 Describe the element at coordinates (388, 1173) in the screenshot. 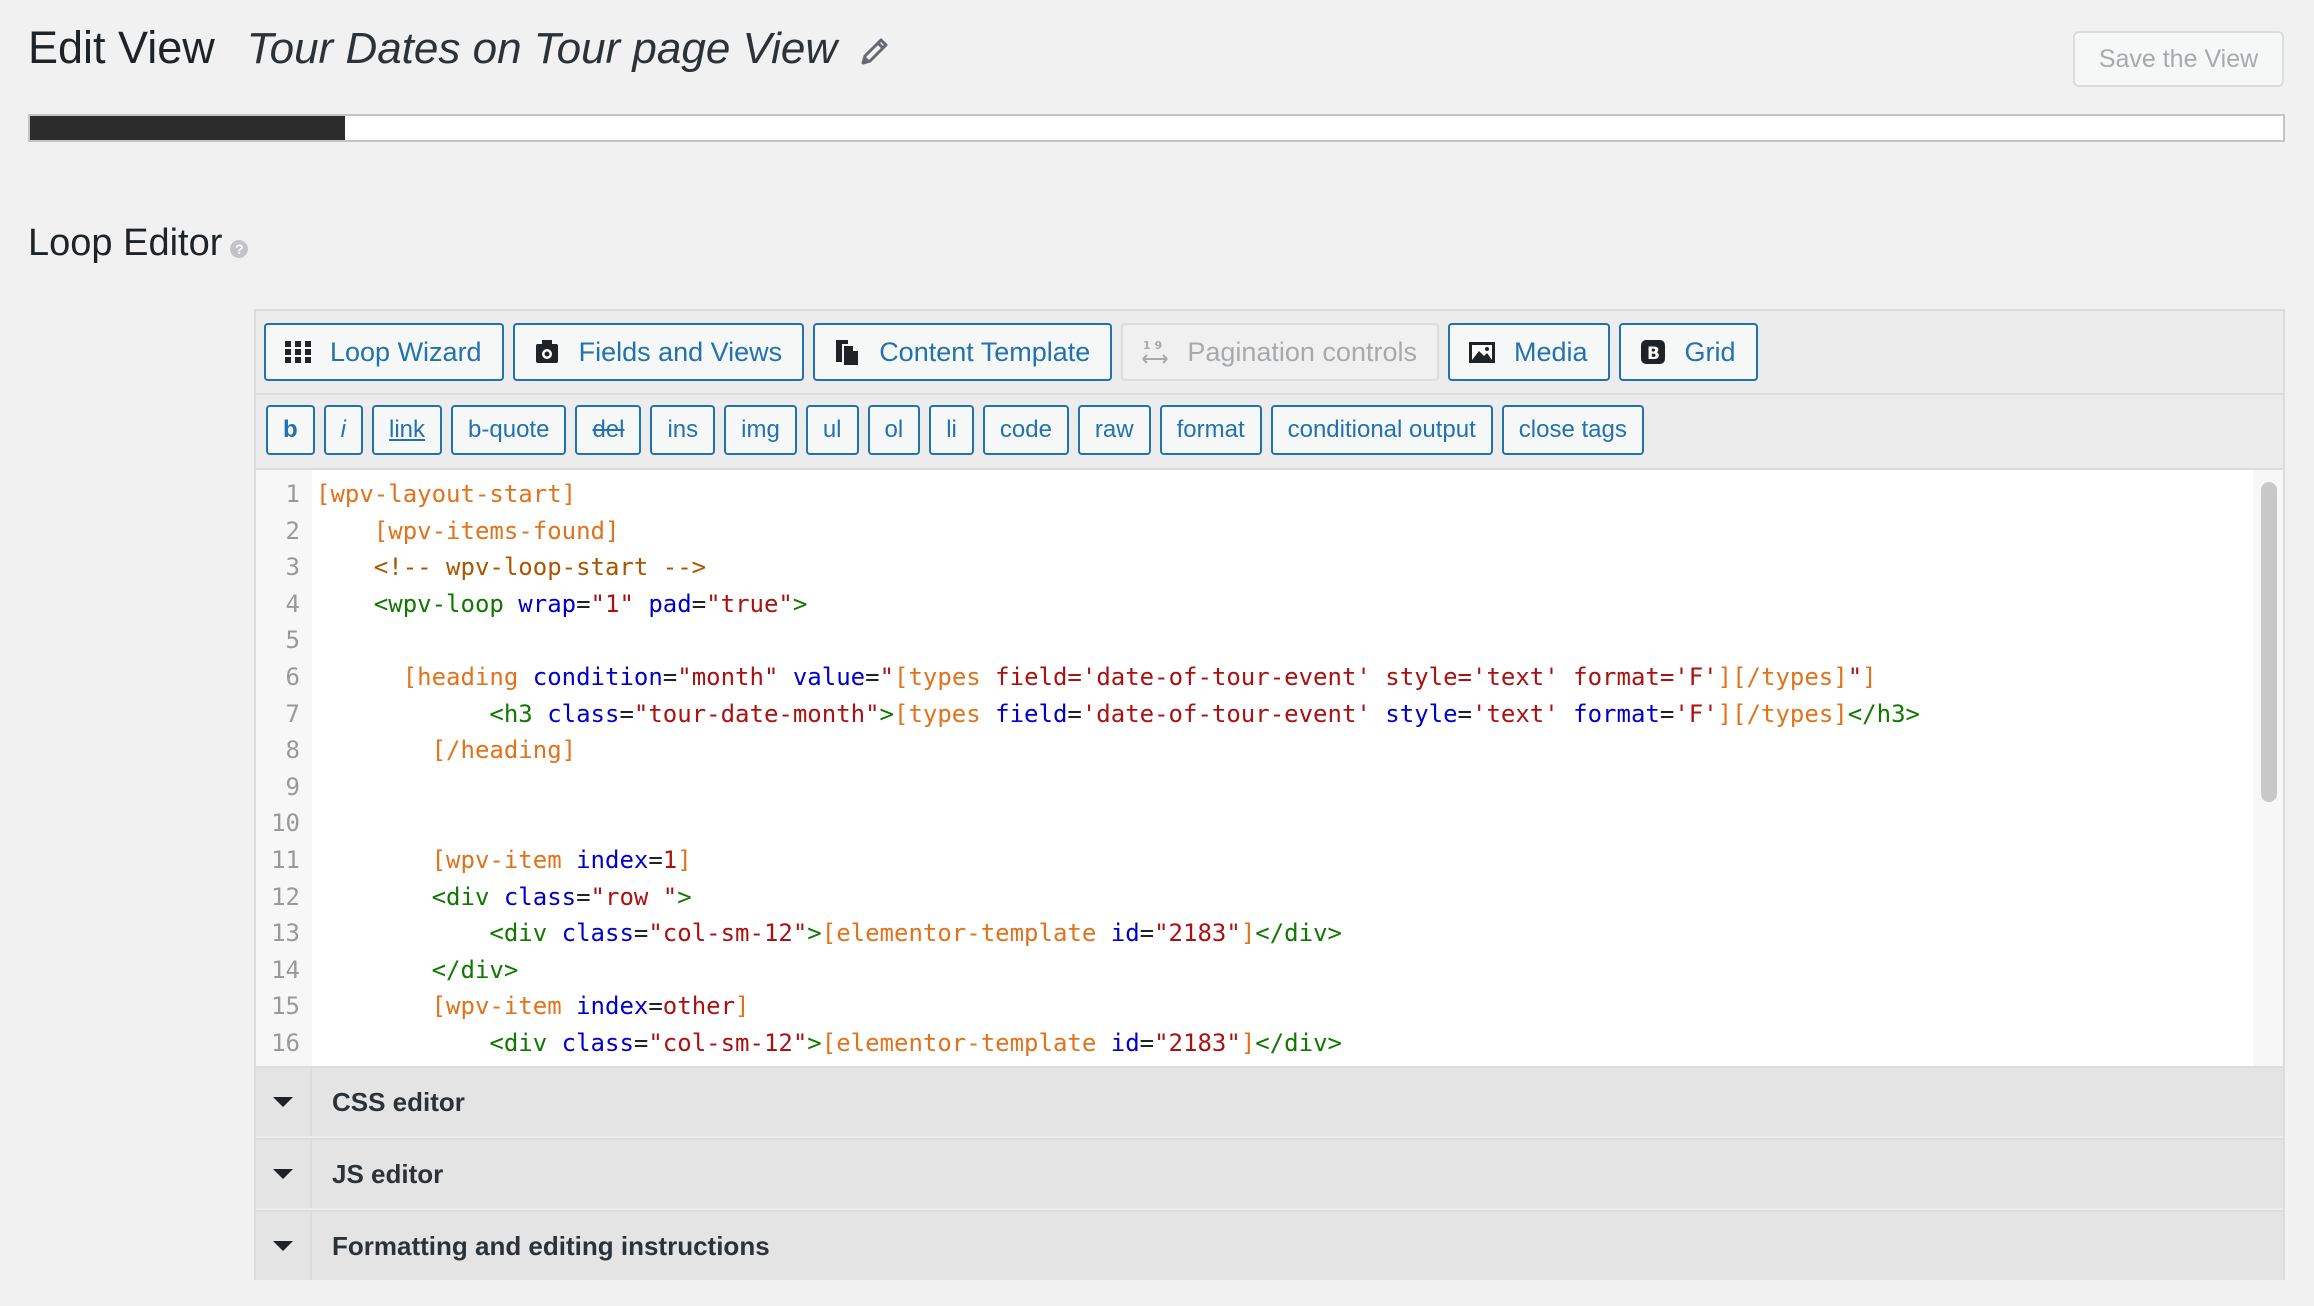

I see `js-editor-title: JS editor` at that location.